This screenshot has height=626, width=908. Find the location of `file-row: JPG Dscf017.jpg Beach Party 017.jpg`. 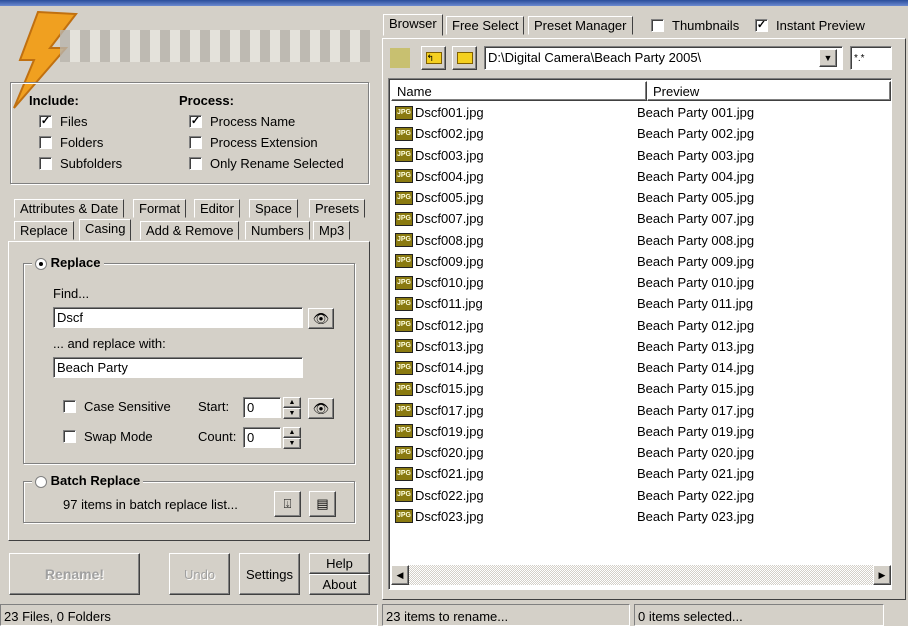

file-row: JPG Dscf017.jpg Beach Party 017.jpg is located at coordinates (640, 410).